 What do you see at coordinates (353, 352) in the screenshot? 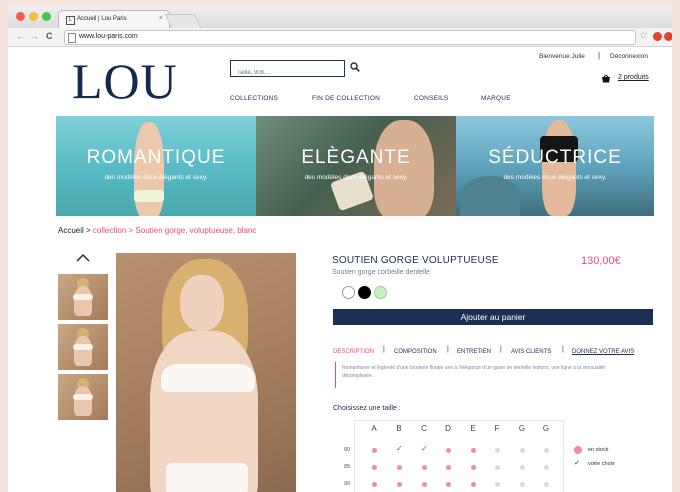
I see `tab-description: DESCRIPTION` at bounding box center [353, 352].